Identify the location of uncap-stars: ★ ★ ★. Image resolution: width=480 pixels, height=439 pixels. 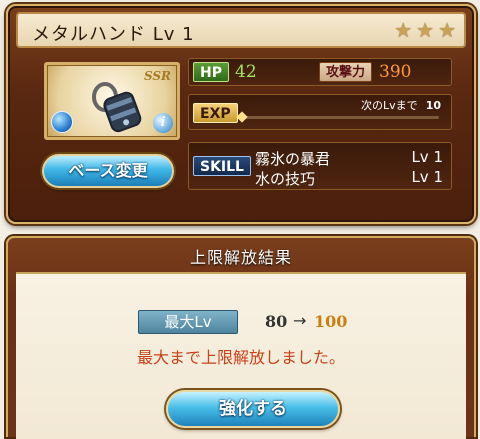
(425, 30).